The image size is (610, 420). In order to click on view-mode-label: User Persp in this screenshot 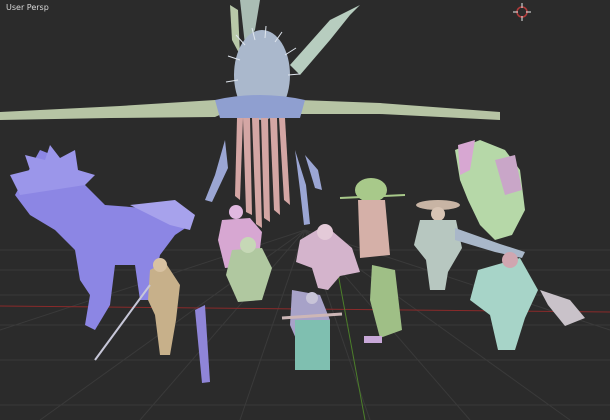, I will do `click(27, 7)`.